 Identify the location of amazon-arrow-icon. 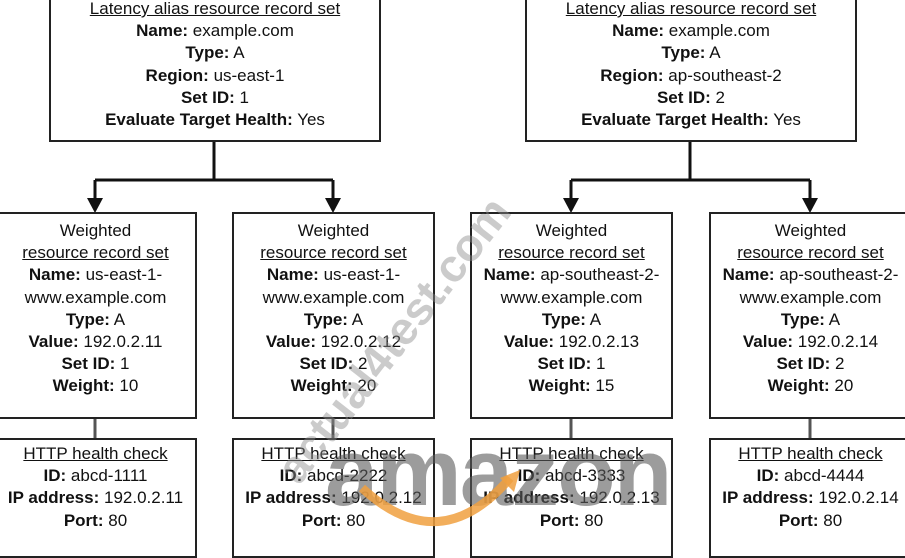
(439, 498).